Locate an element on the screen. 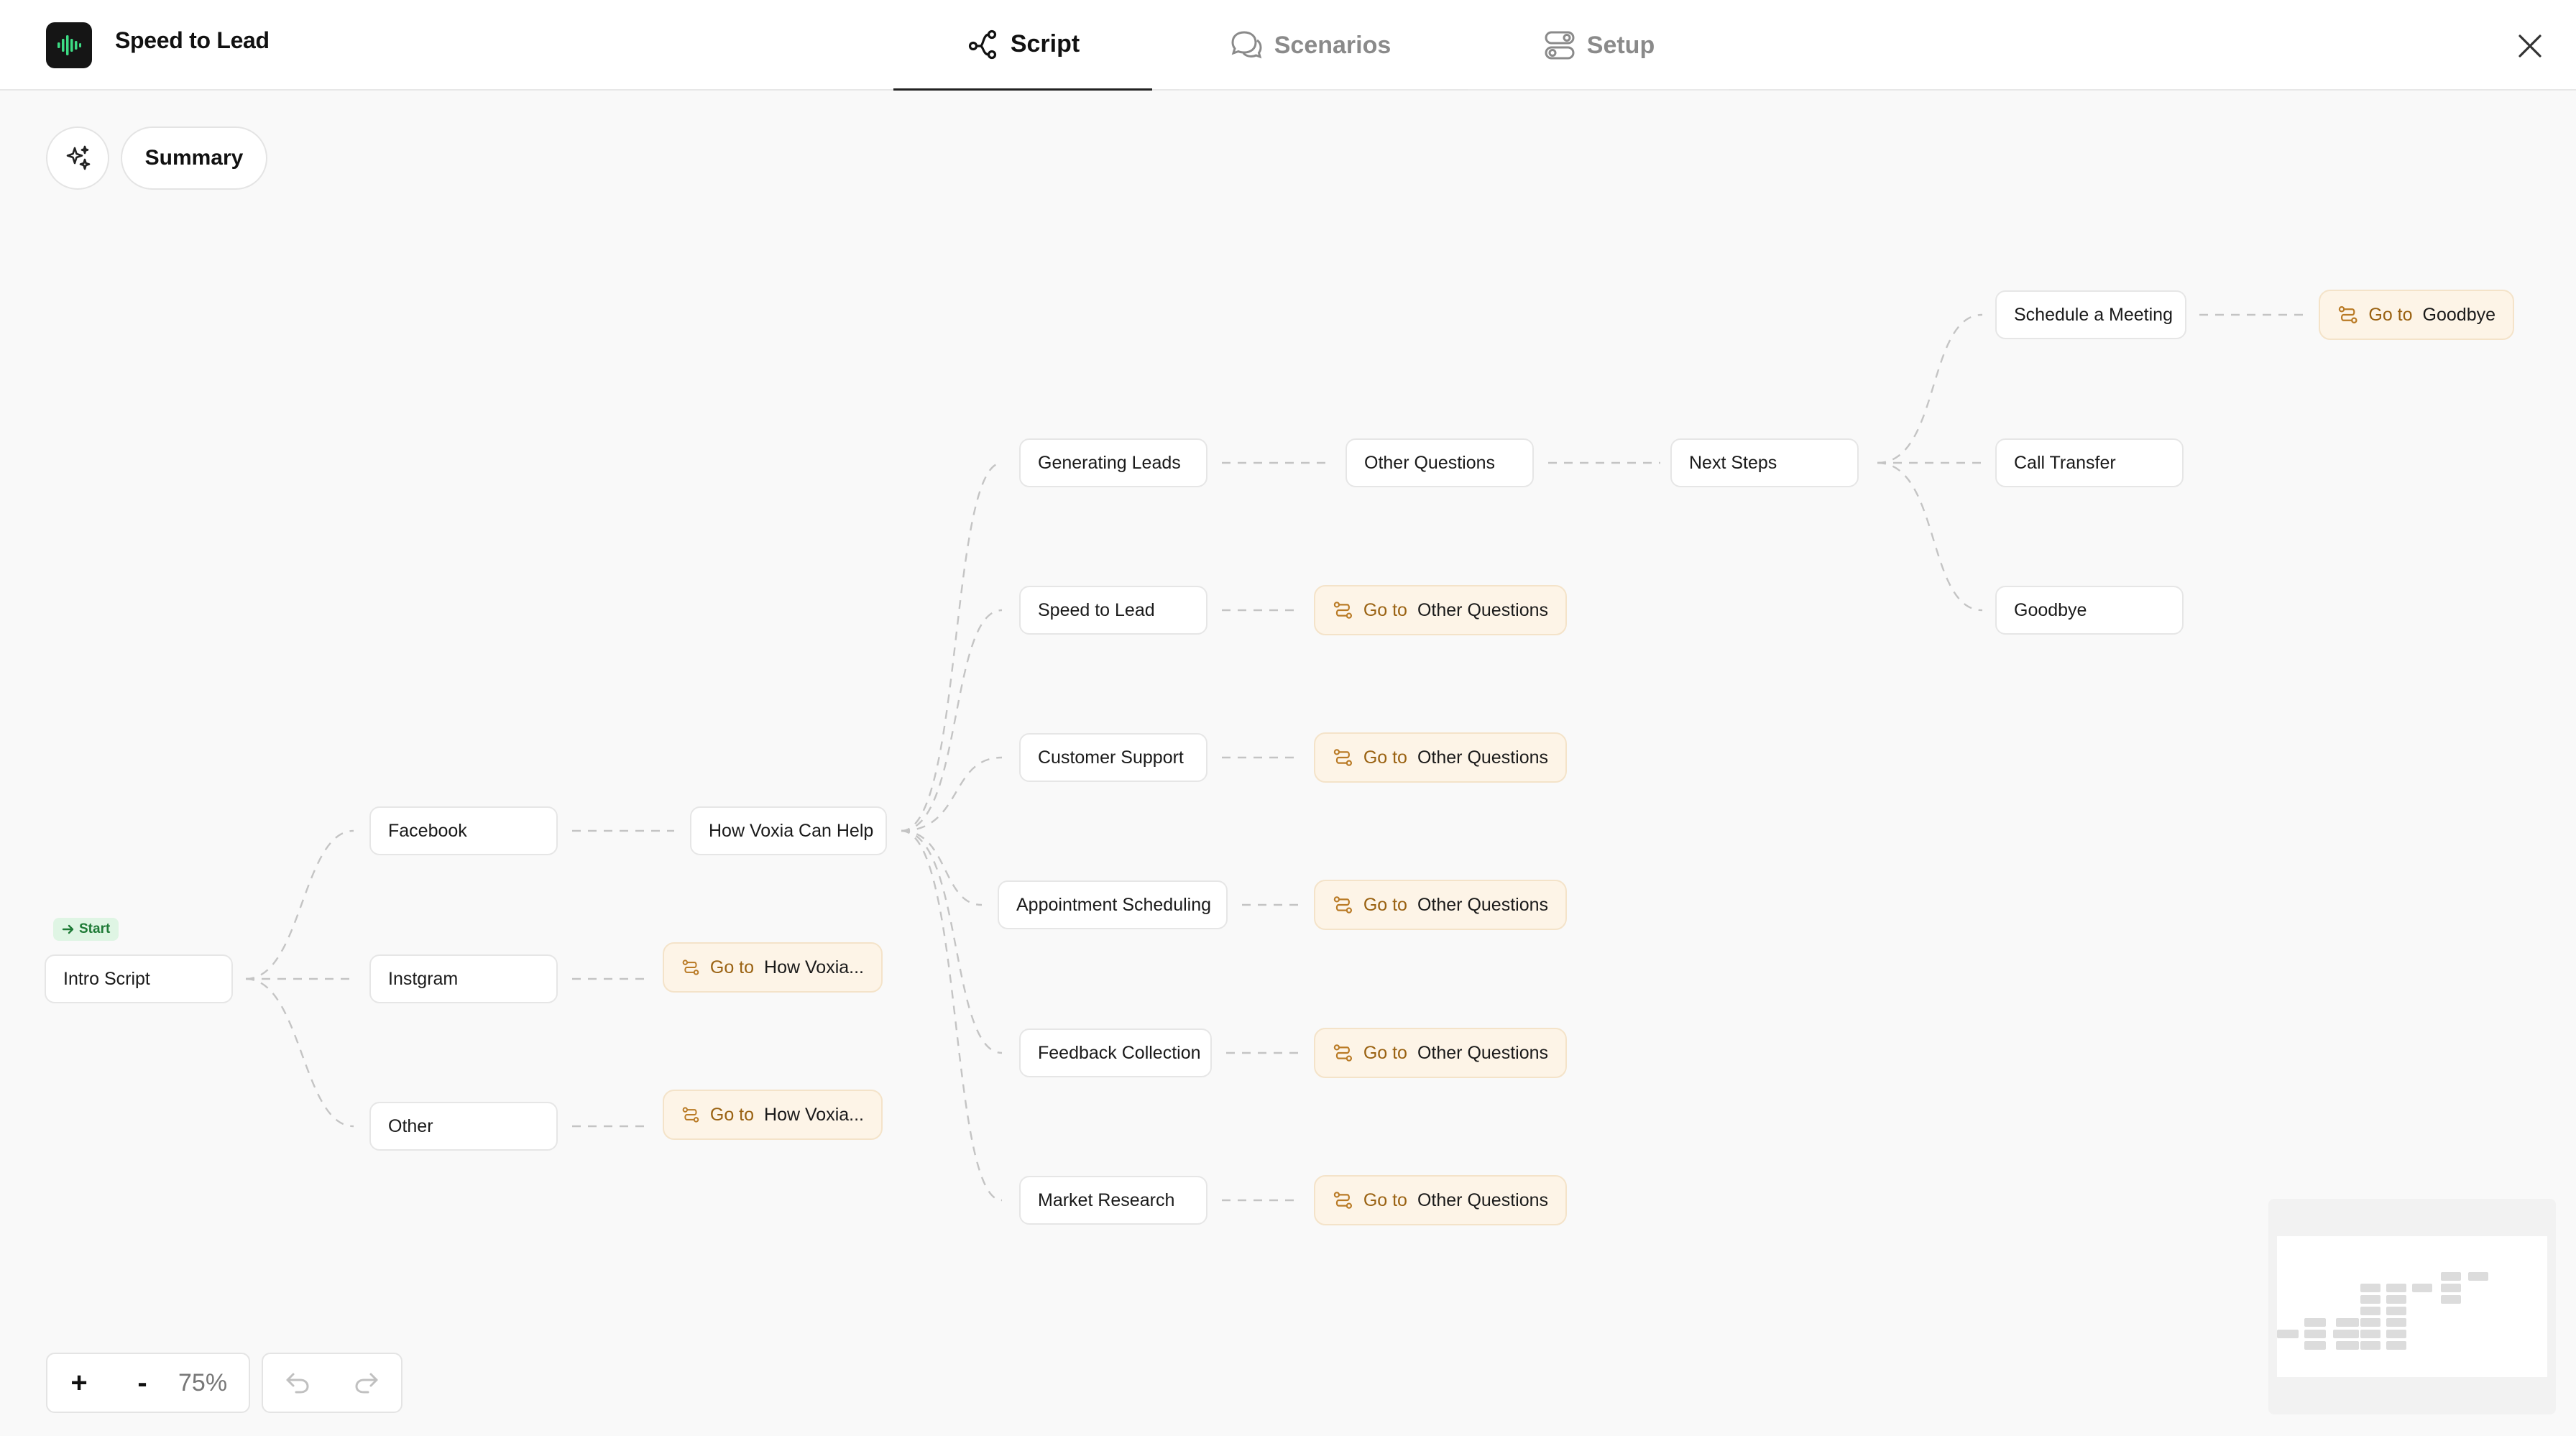 This screenshot has width=2576, height=1436. redo-button is located at coordinates (366, 1383).